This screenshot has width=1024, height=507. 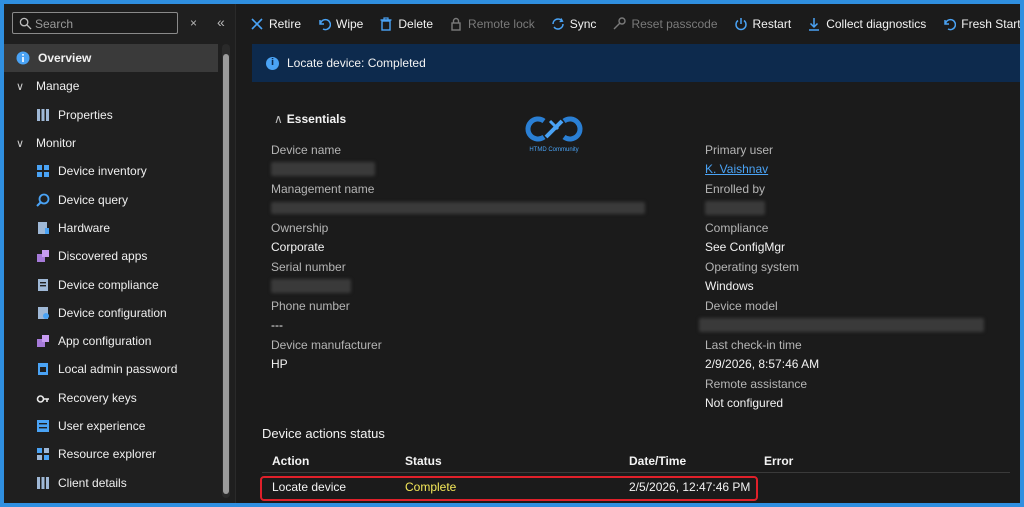 I want to click on sidebar-item-device-query: Device query, so click(x=111, y=199).